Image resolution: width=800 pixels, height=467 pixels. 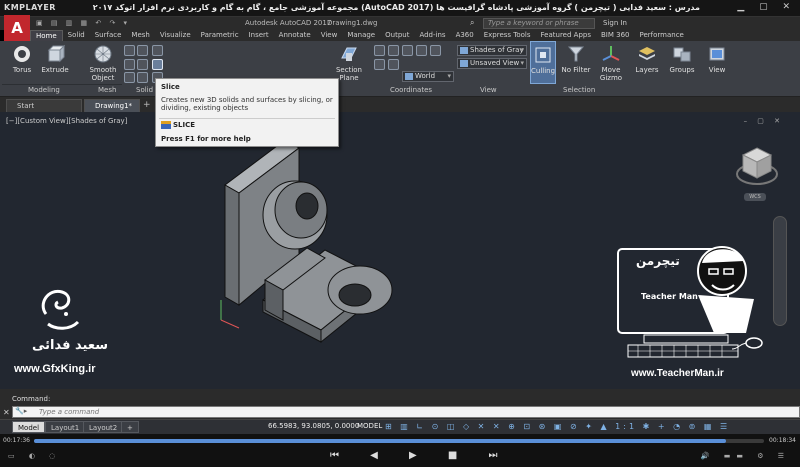 What do you see at coordinates (566, 35) in the screenshot?
I see `tab-featured-apps: Featured Apps` at bounding box center [566, 35].